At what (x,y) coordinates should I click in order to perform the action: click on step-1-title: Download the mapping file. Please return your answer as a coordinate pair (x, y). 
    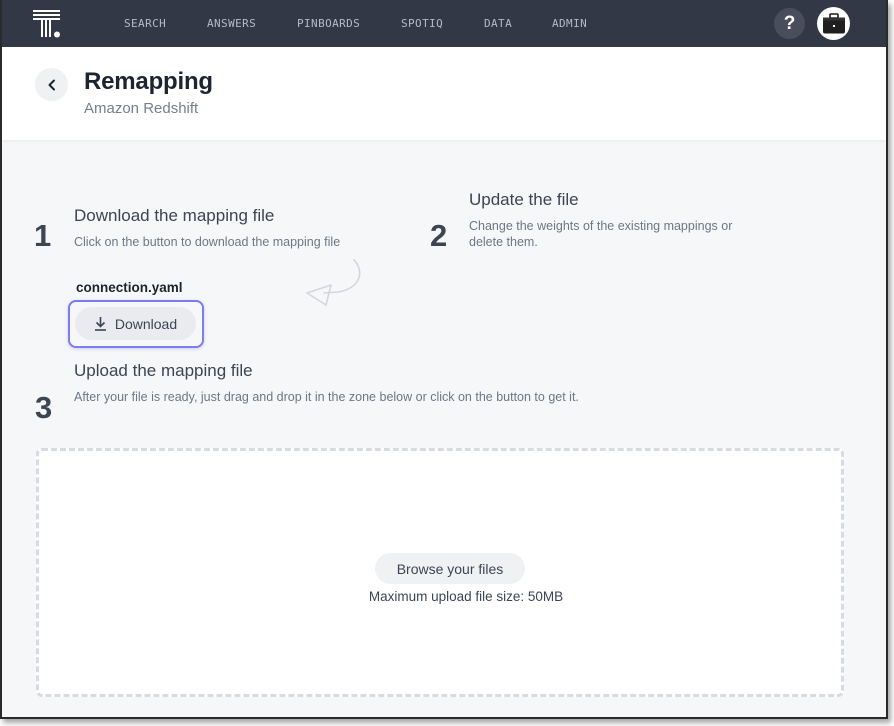
    Looking at the image, I should click on (174, 215).